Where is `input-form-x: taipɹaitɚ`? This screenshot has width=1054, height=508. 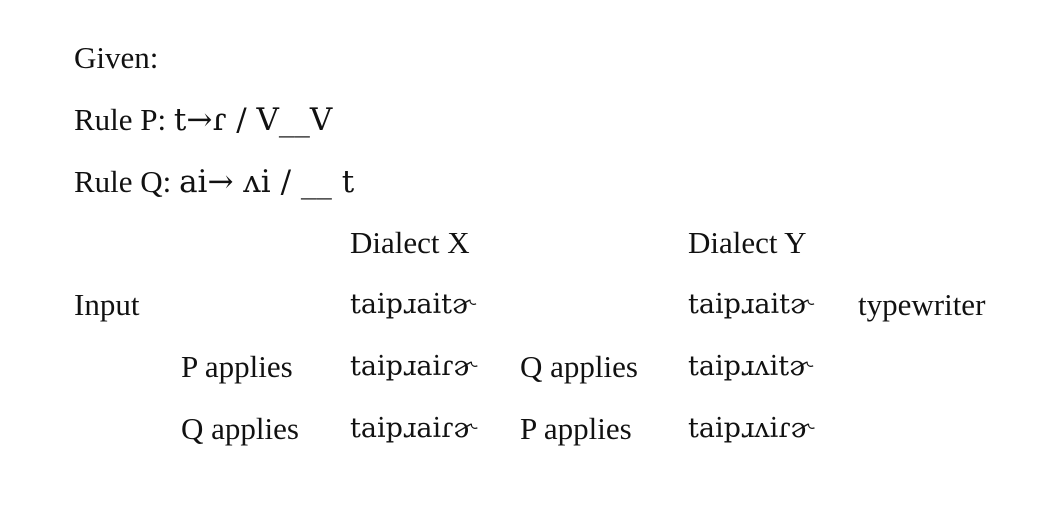 input-form-x: taipɹaitɚ is located at coordinates (412, 304).